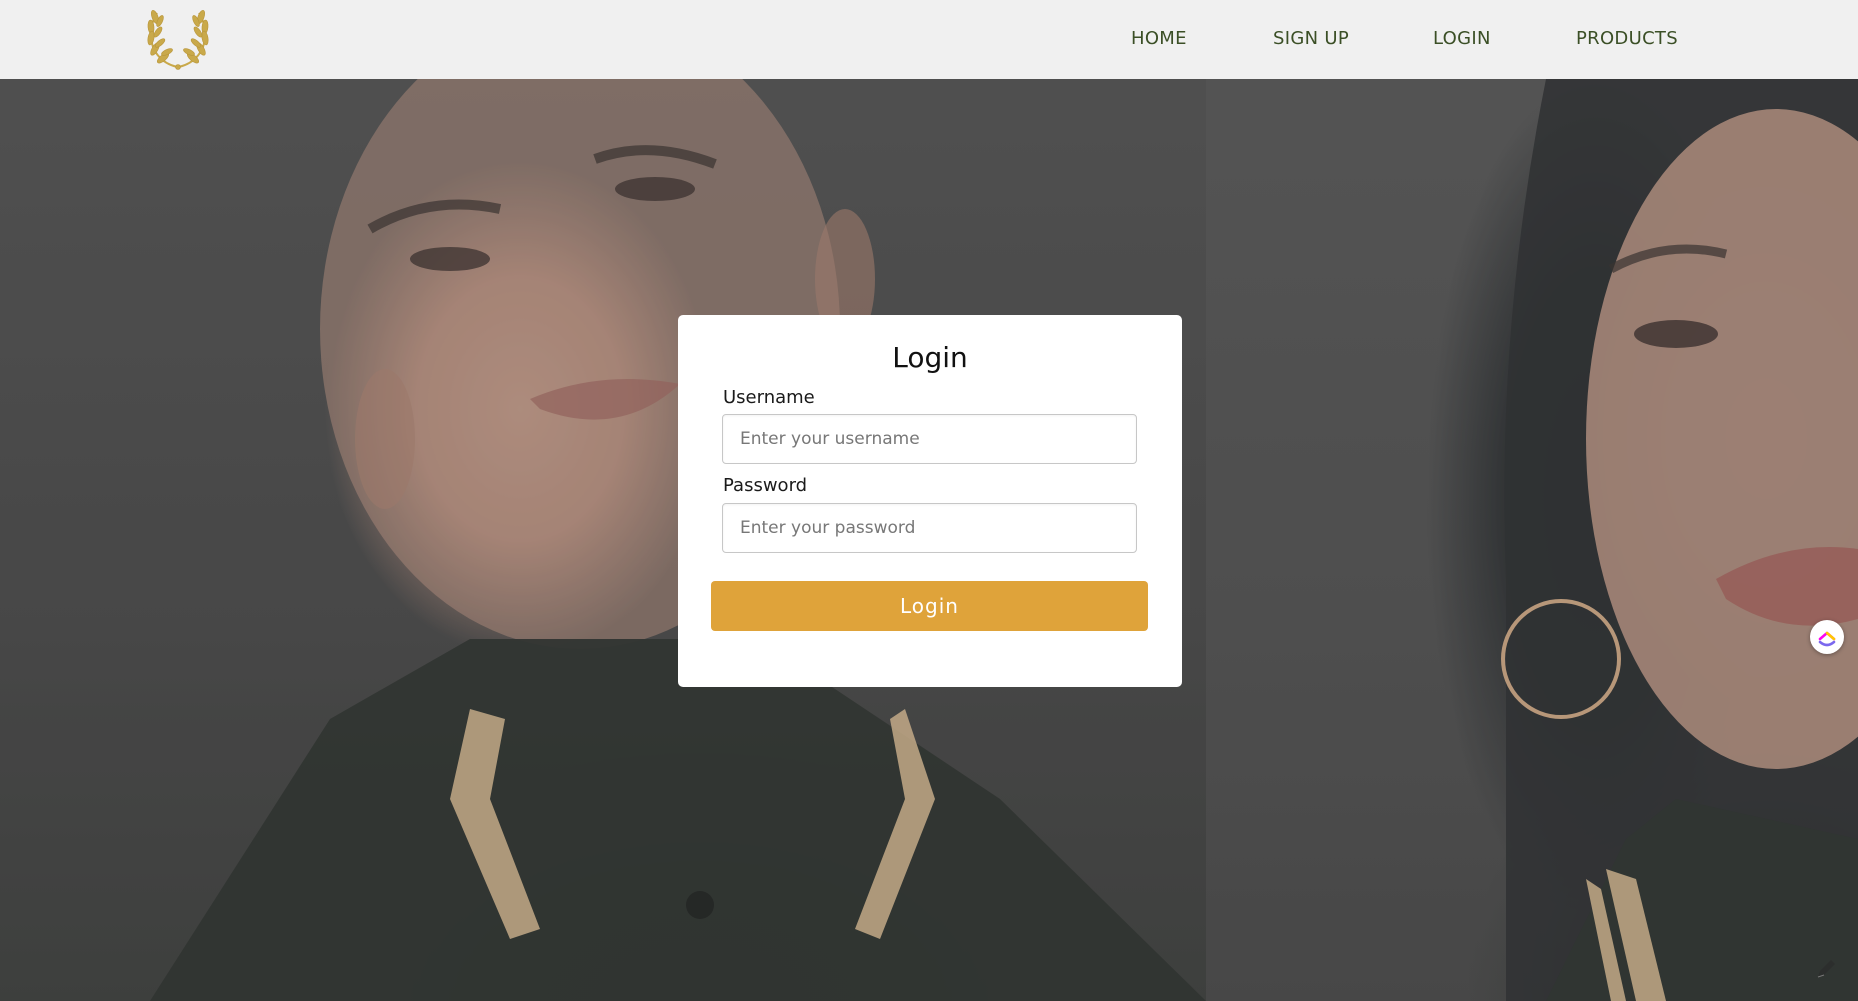  I want to click on clickup-logo-icon, so click(1827, 637).